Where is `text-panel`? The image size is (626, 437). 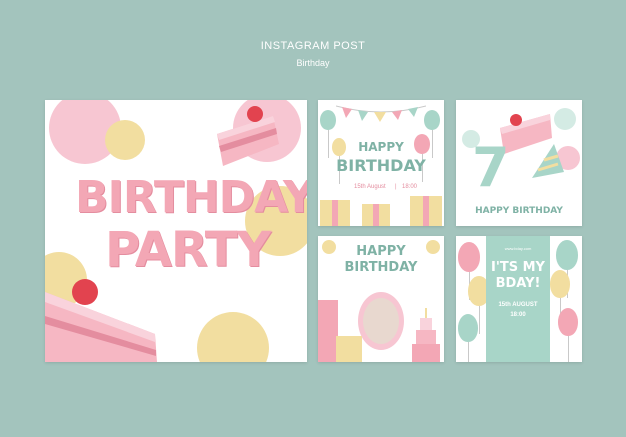 text-panel is located at coordinates (518, 299).